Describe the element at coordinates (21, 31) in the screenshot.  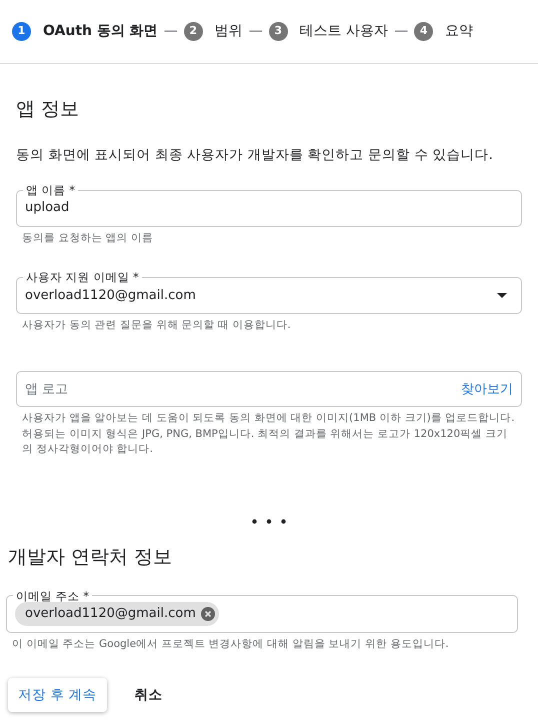
I see `step-number: 1` at that location.